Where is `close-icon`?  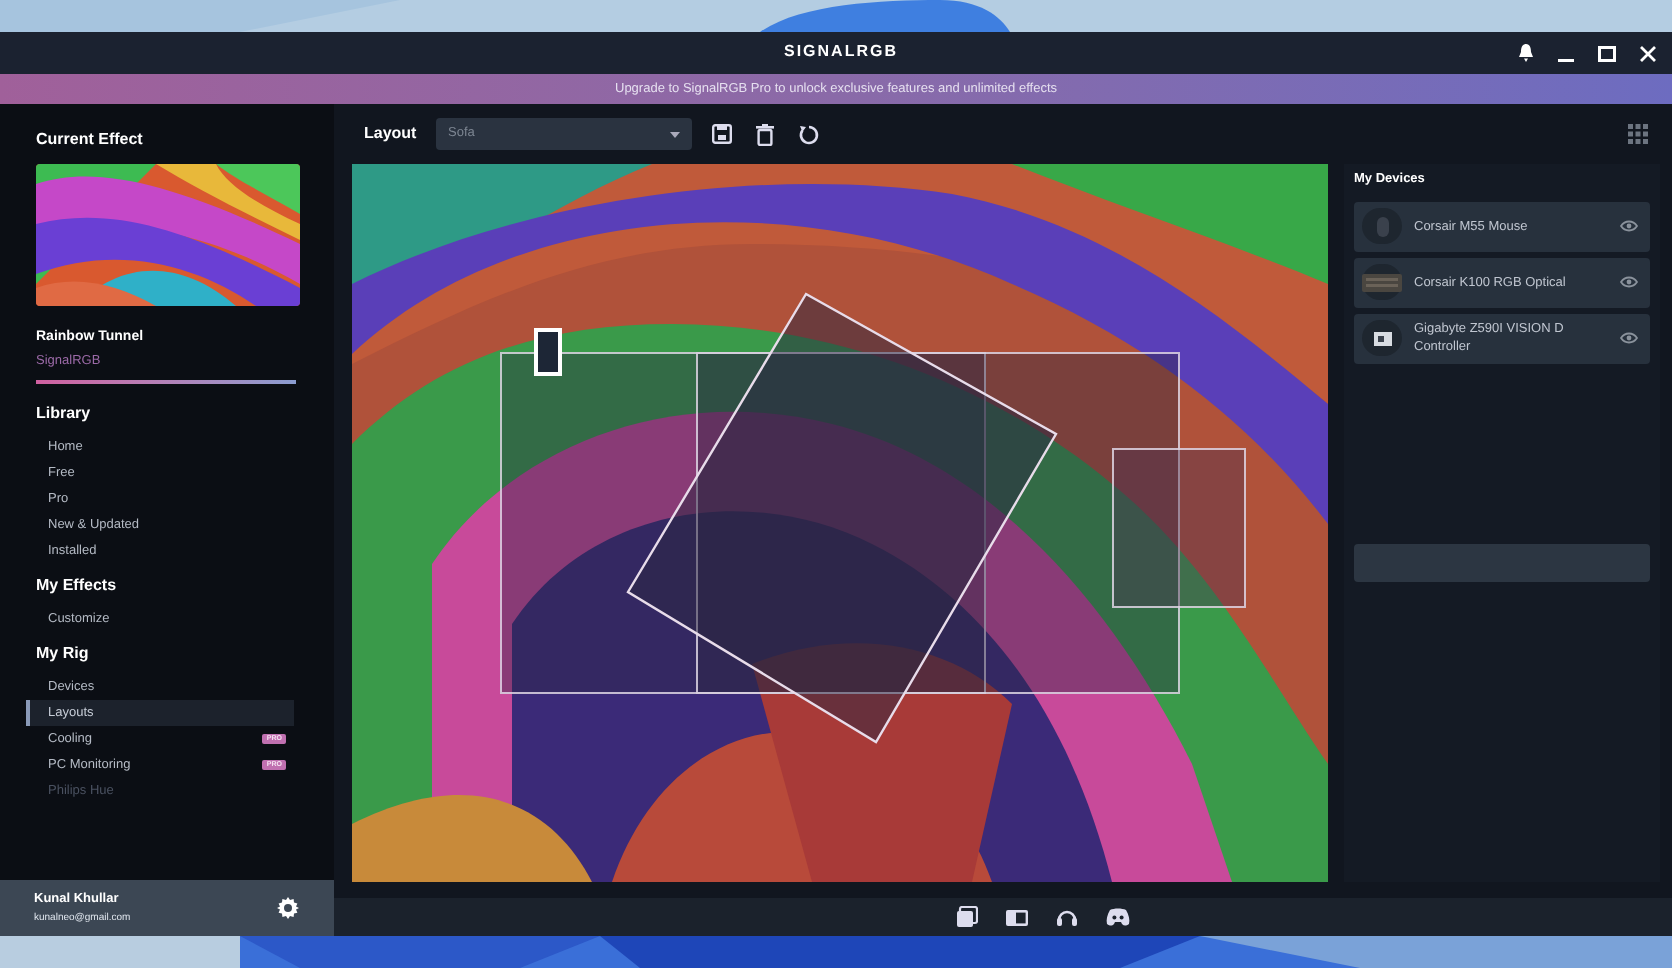 close-icon is located at coordinates (1648, 53).